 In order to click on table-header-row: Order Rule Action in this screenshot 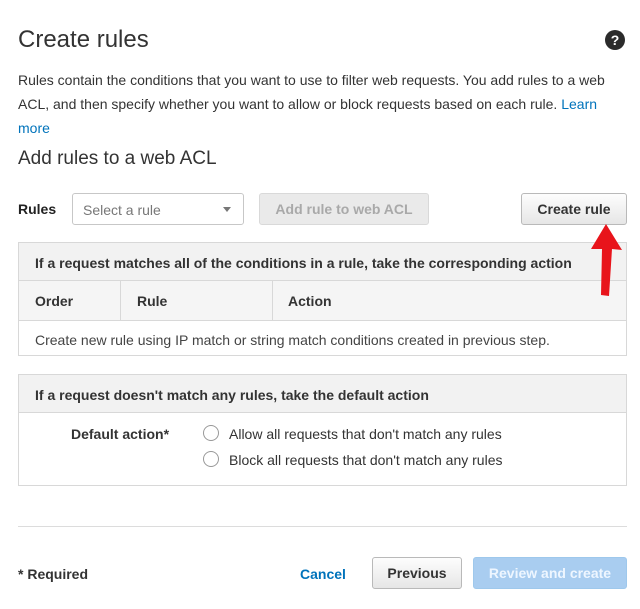, I will do `click(322, 301)`.